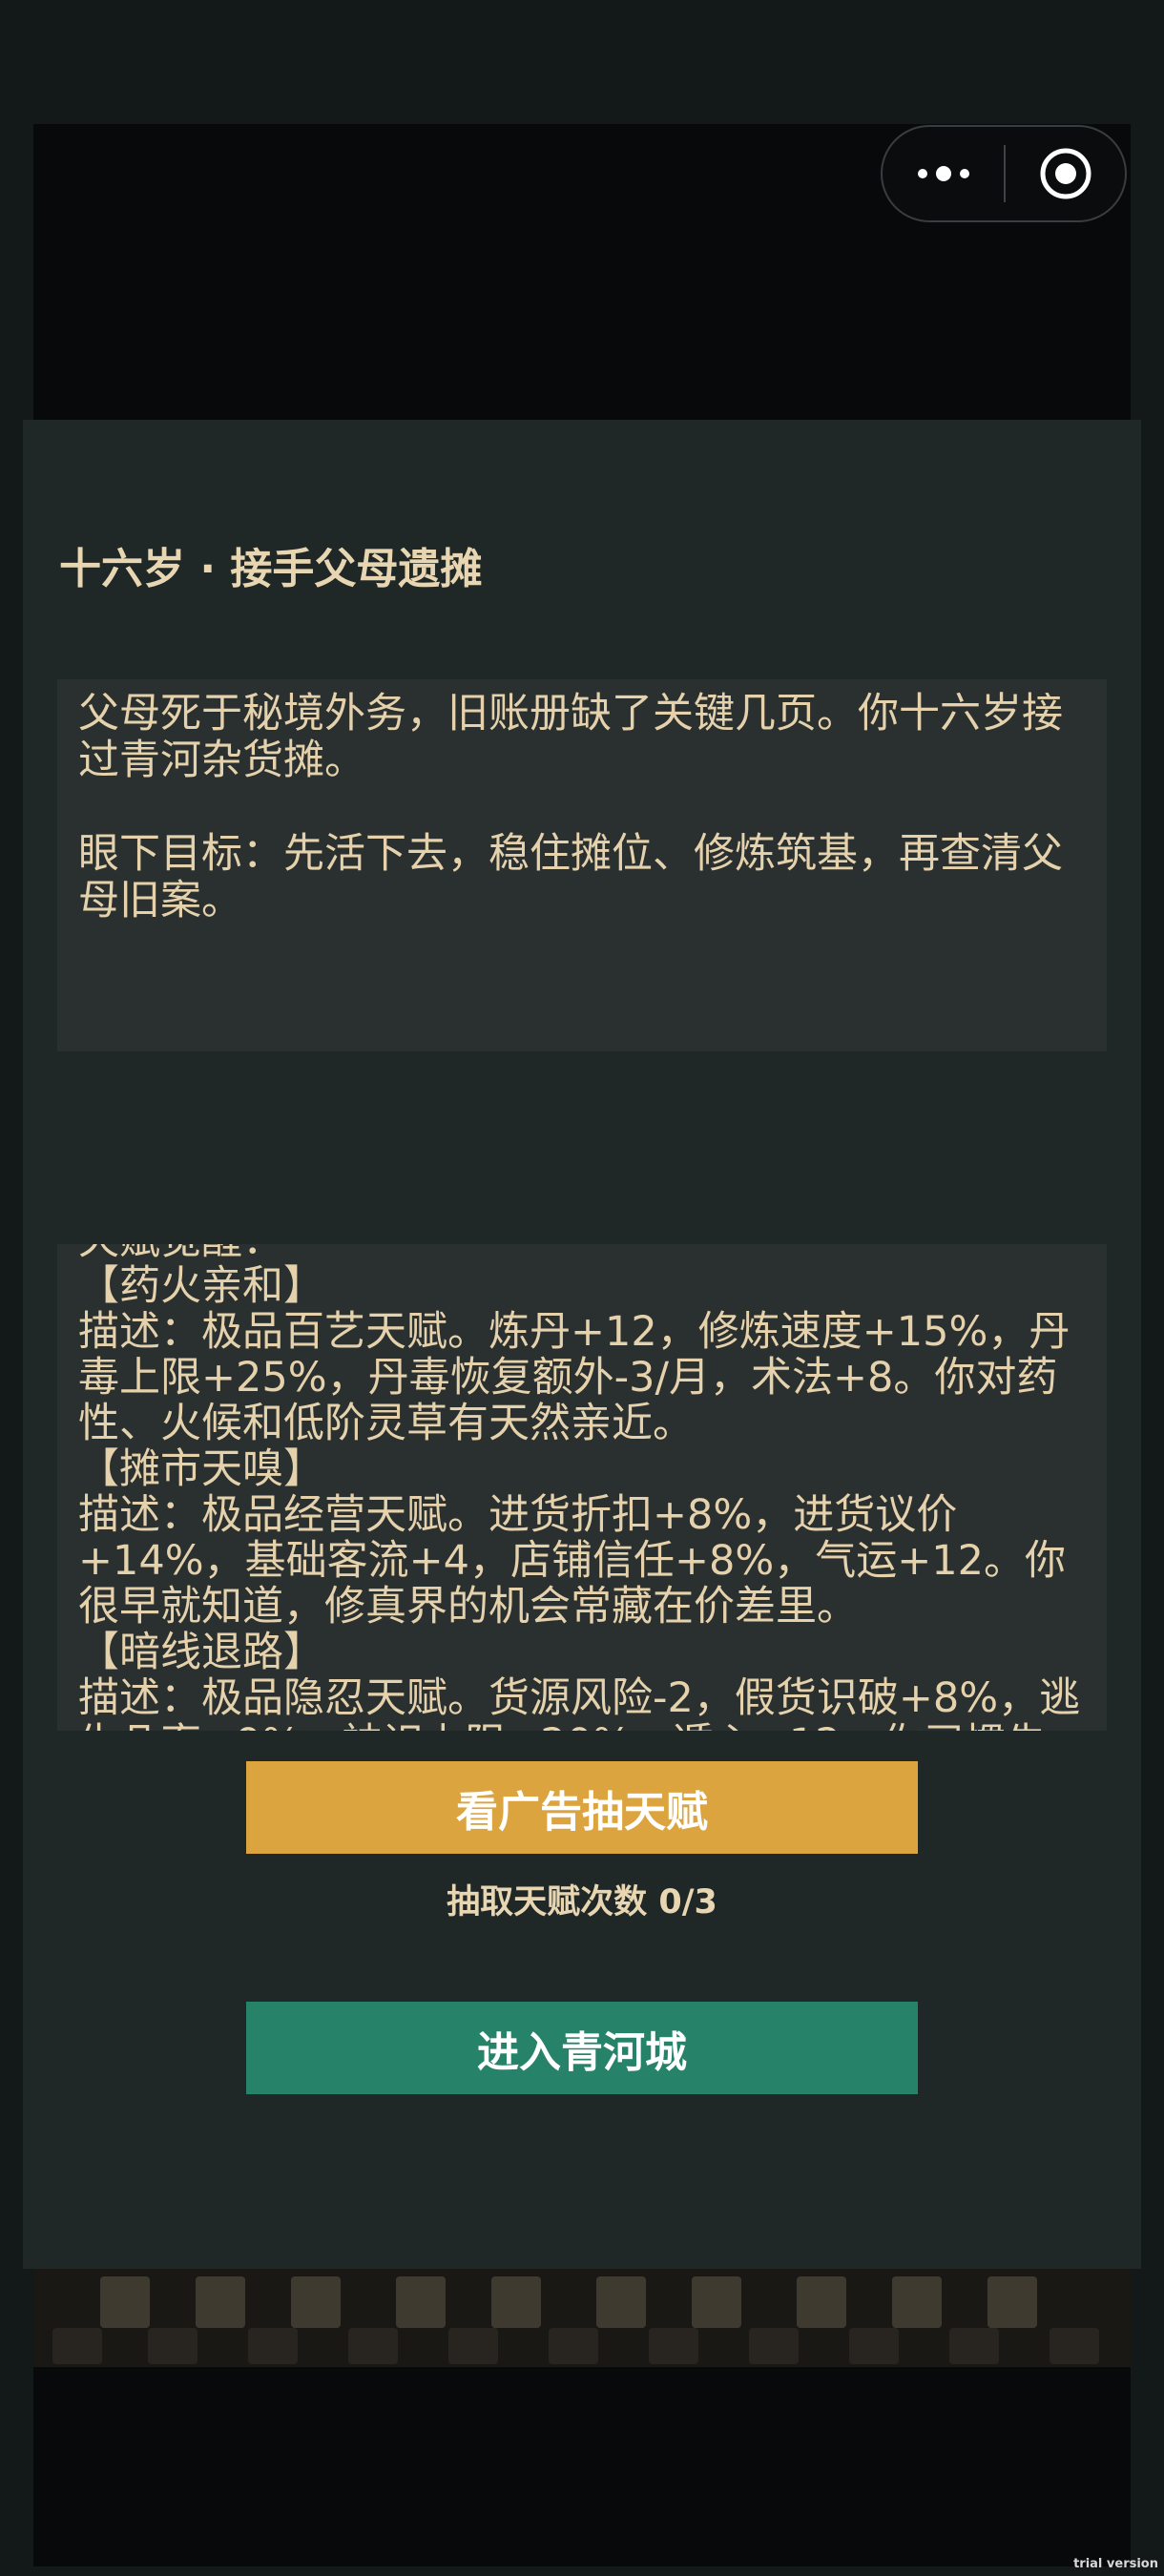  I want to click on enter-city-button: 进入青河城, so click(582, 2048).